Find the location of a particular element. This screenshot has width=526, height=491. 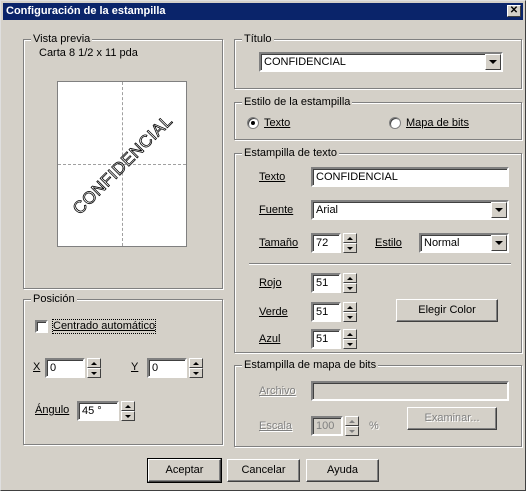

bitmap-stamp-group: Estampilla de mapa de bits is located at coordinates (378, 403).